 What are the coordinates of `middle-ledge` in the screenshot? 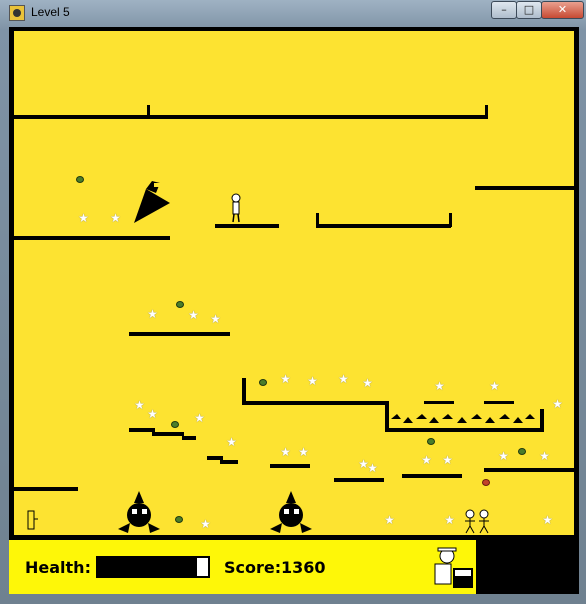 It's located at (179, 334).